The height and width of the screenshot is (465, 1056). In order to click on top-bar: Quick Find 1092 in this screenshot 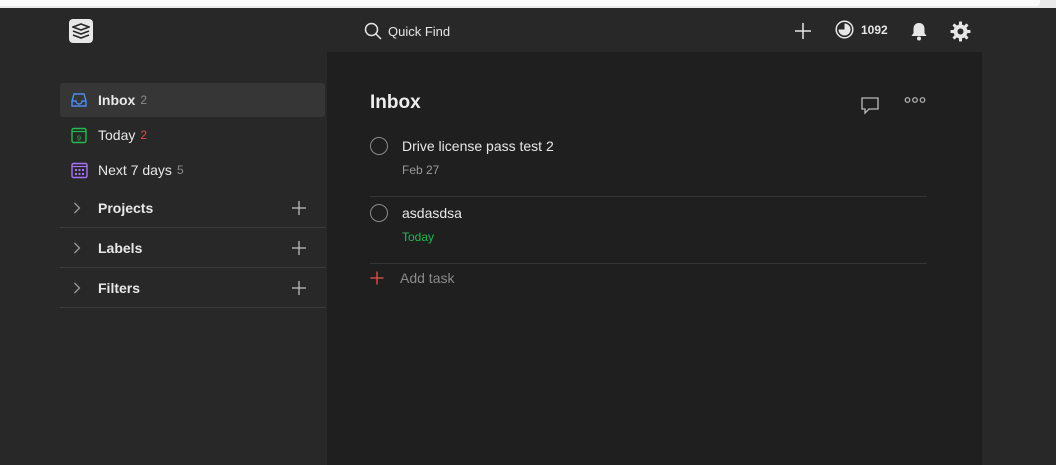, I will do `click(528, 30)`.